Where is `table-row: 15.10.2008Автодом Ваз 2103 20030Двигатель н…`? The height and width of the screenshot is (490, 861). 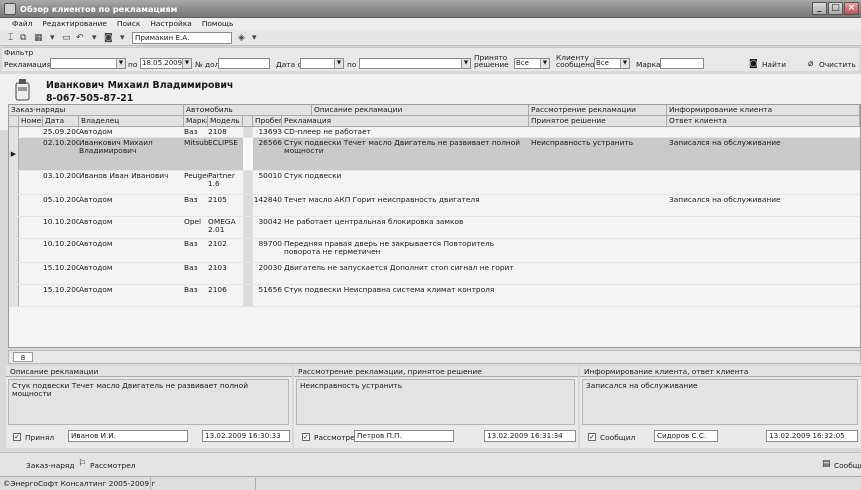
table-row: 15.10.2008Автодом Ваз 2103 20030Двигатель н… is located at coordinates (434, 274).